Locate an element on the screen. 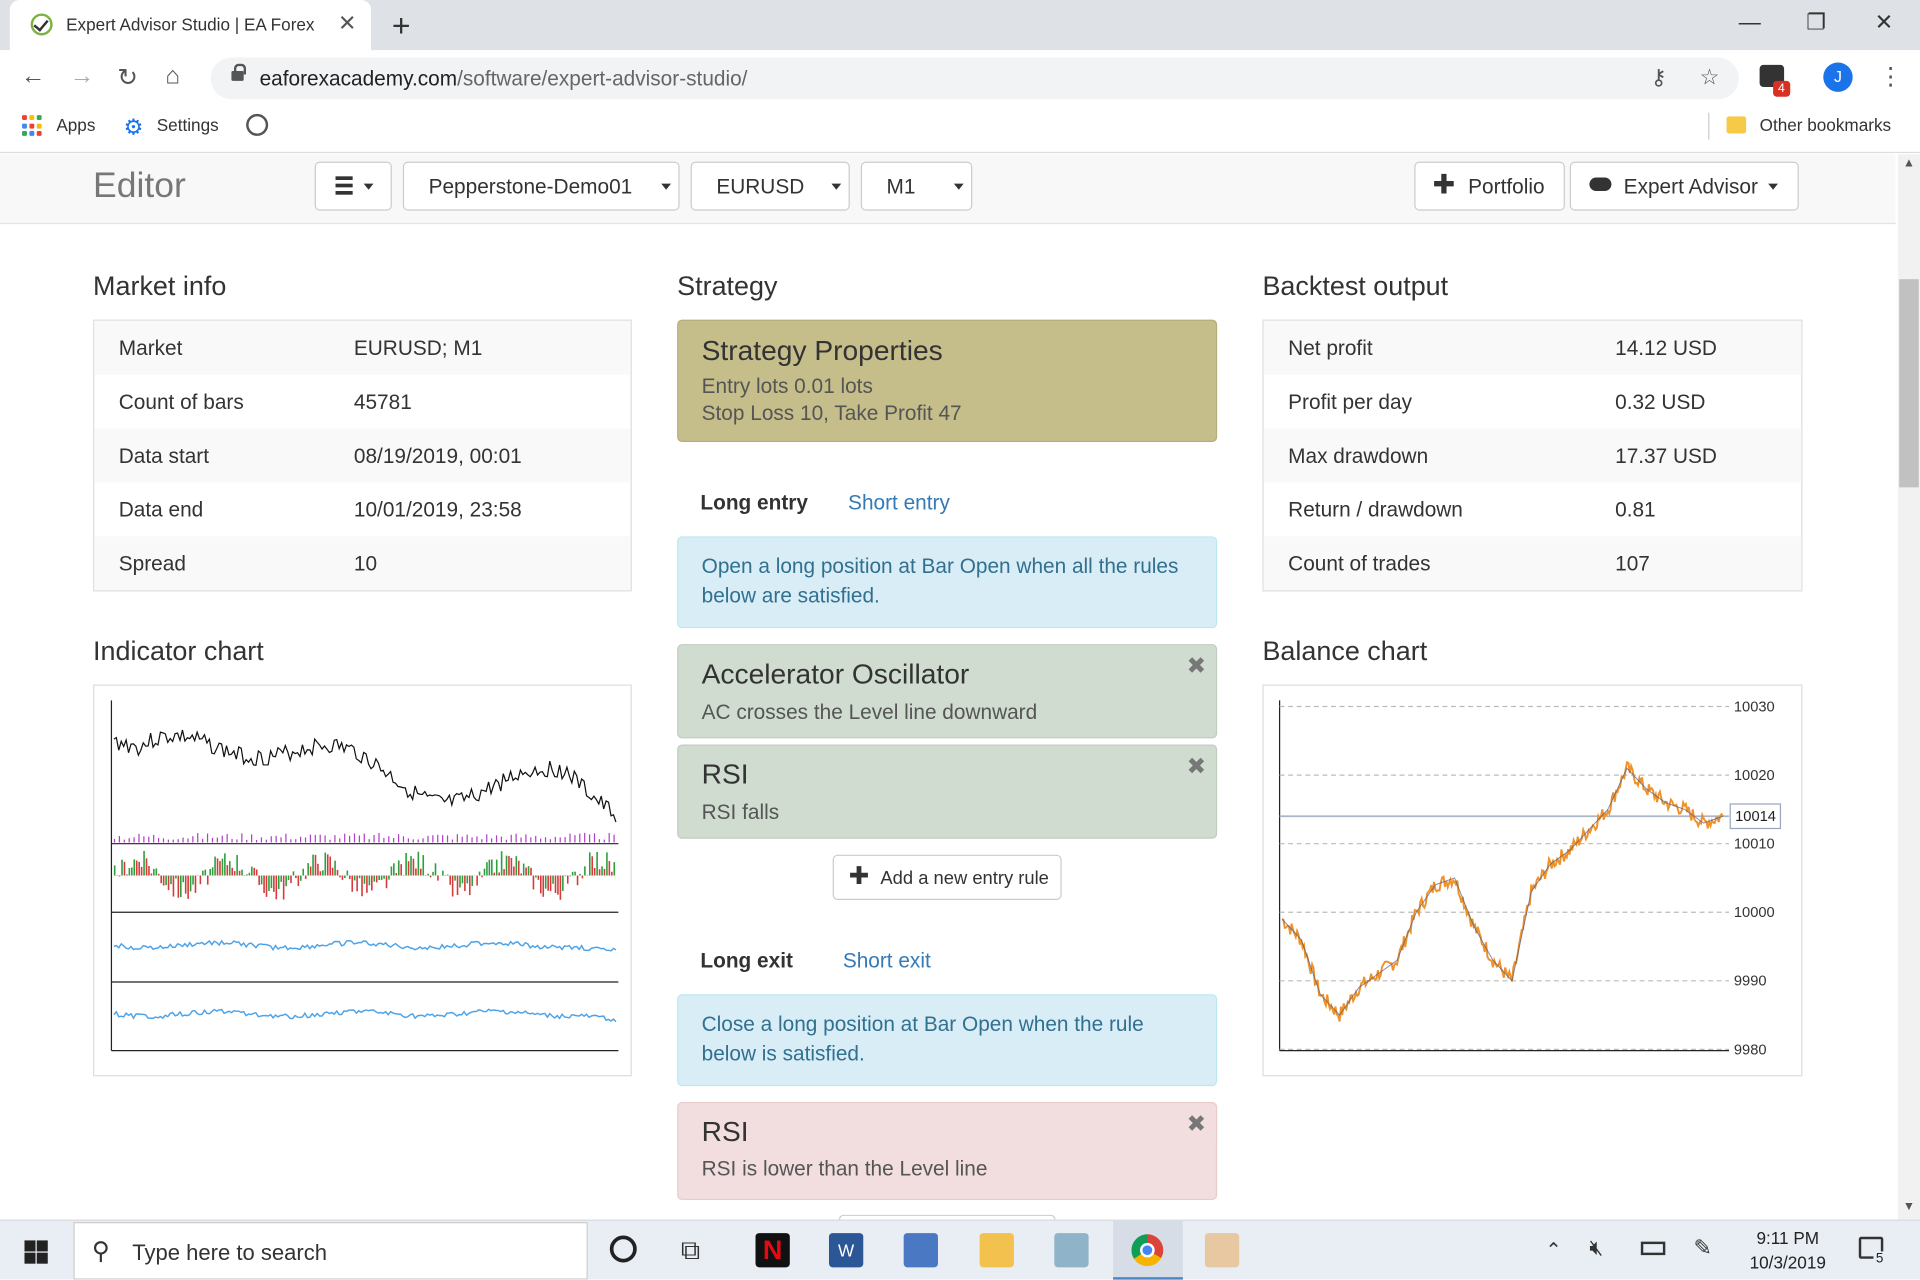  apps-icon is located at coordinates (33, 126).